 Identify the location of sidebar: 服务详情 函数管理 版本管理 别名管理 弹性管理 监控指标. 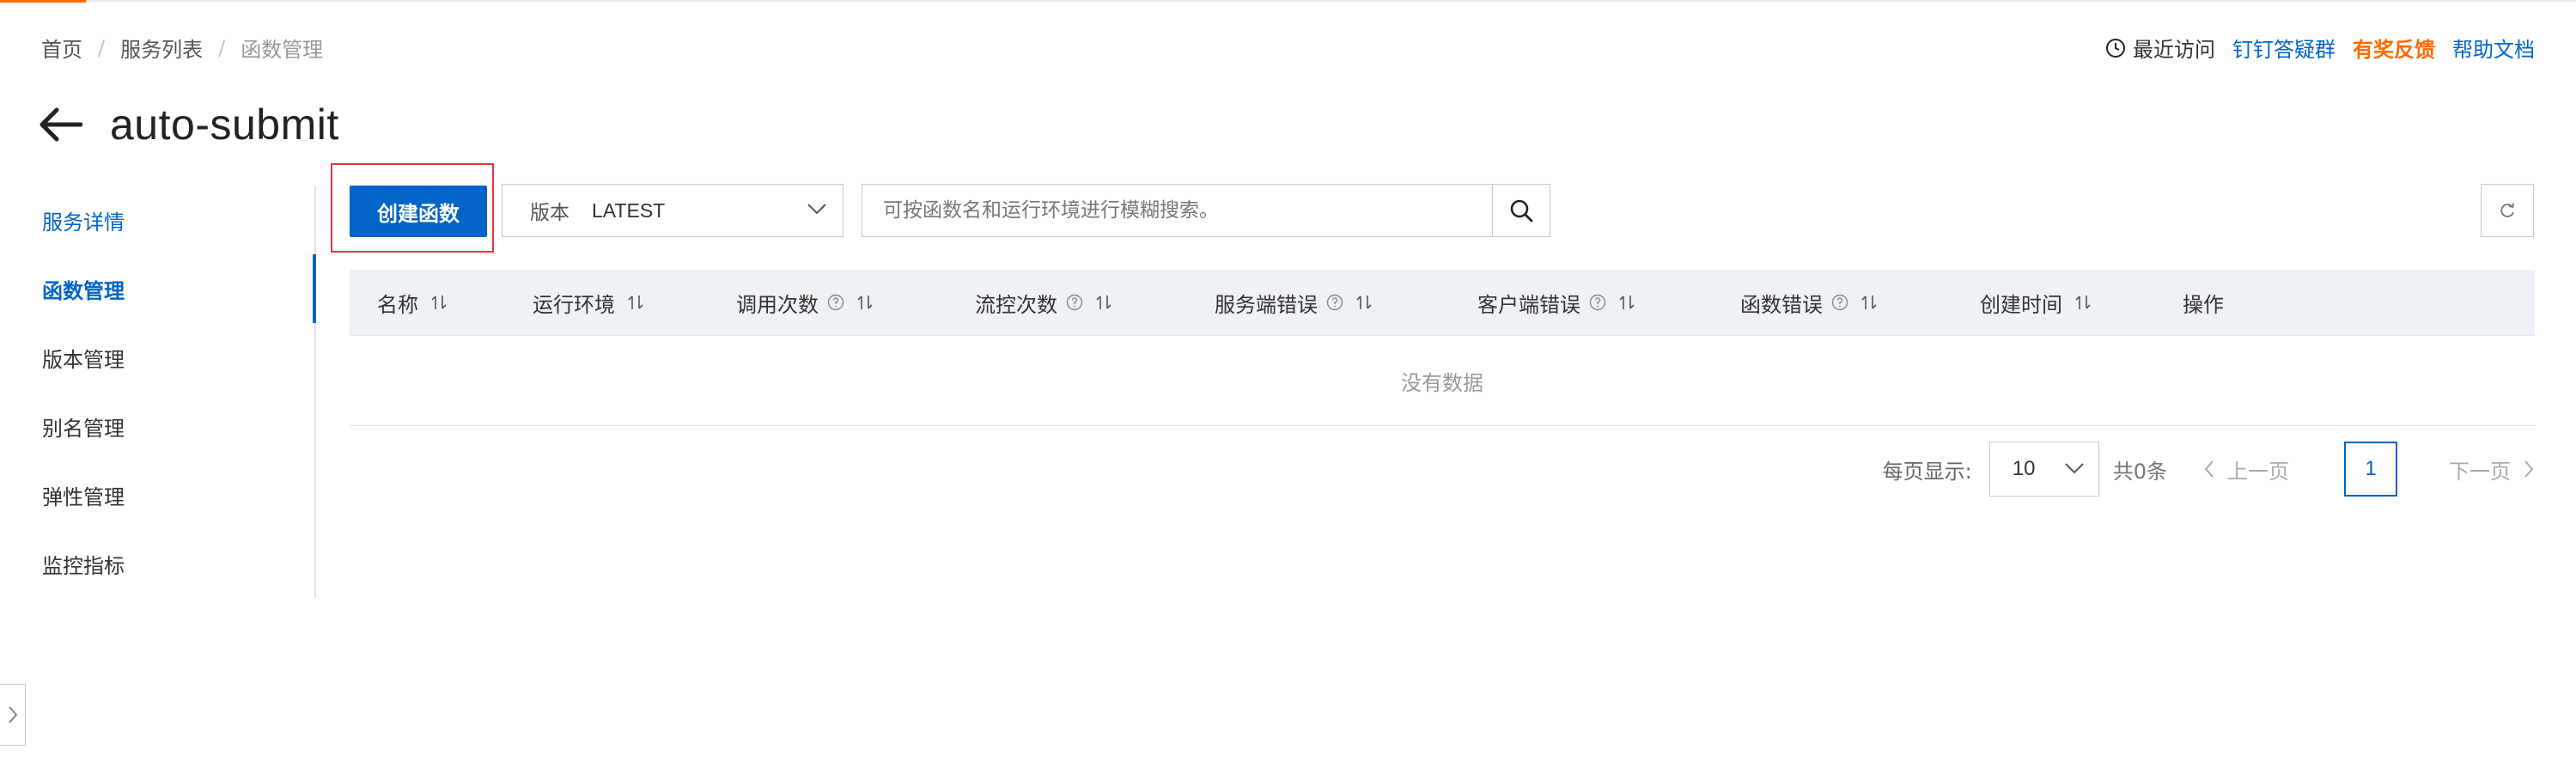
(158, 392).